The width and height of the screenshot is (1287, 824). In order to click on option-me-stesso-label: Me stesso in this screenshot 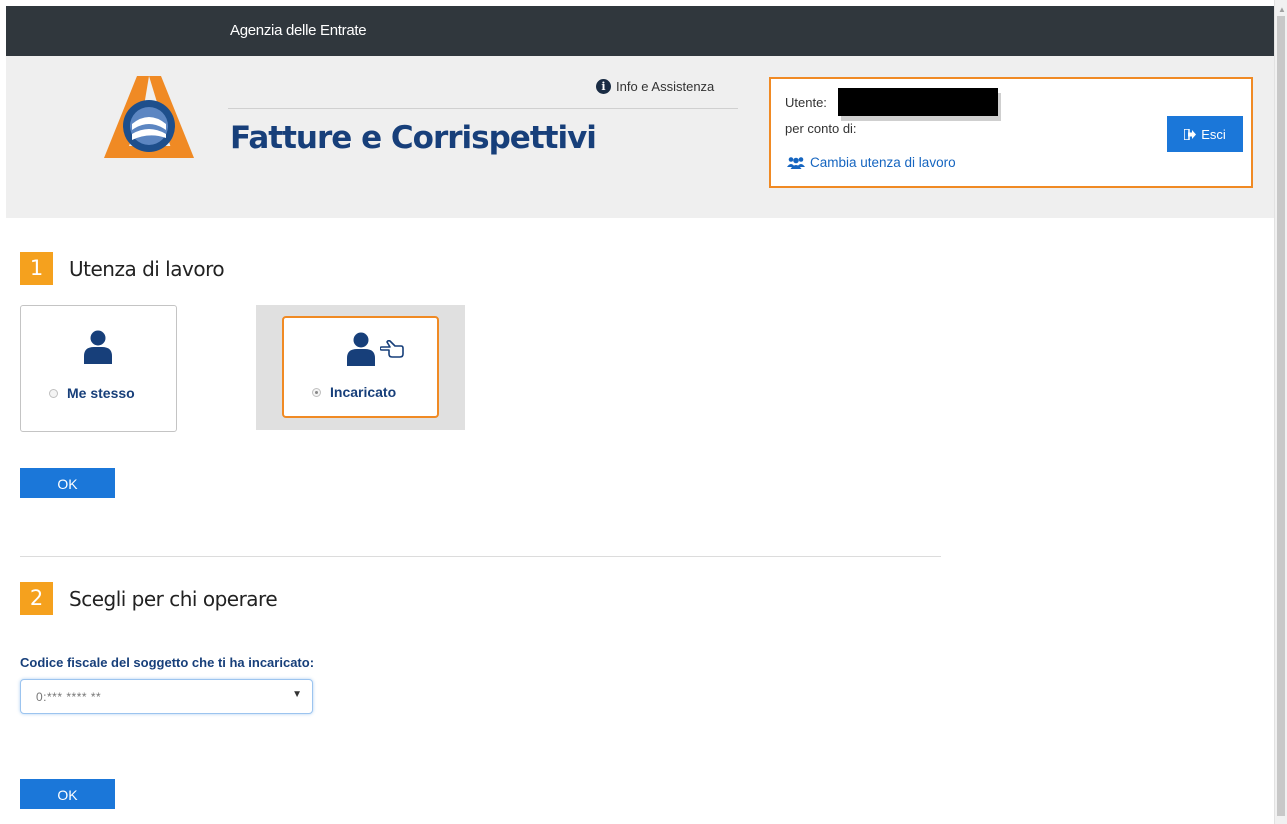, I will do `click(101, 393)`.